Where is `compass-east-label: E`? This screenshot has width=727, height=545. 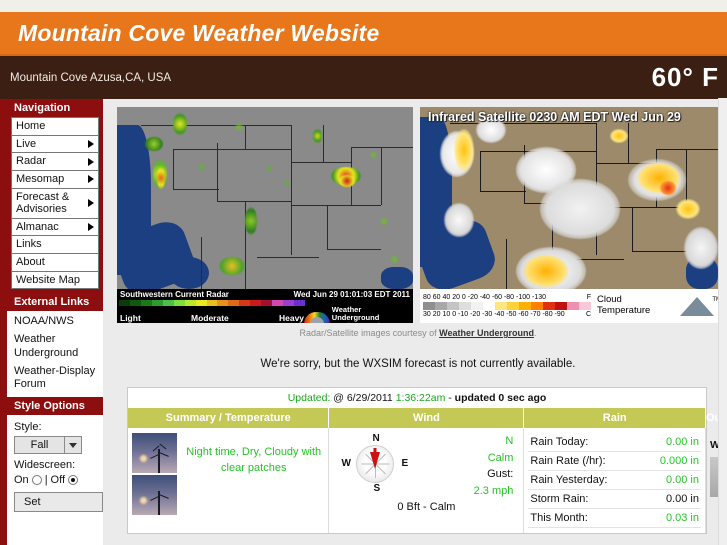
compass-east-label: E is located at coordinates (405, 463).